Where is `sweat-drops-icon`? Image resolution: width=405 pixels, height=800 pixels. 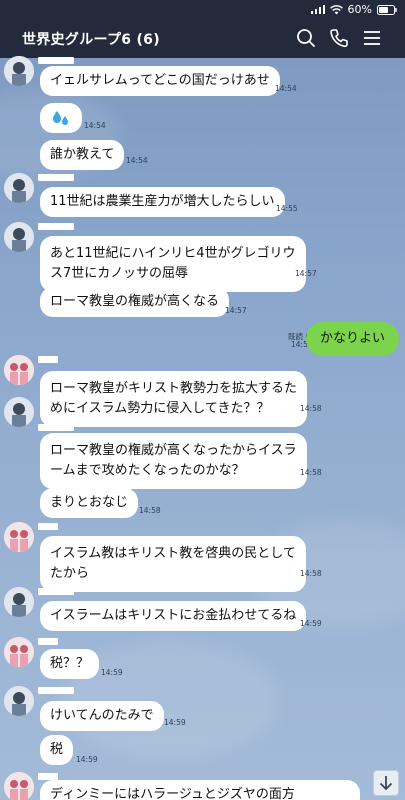 sweat-drops-icon is located at coordinates (60, 118).